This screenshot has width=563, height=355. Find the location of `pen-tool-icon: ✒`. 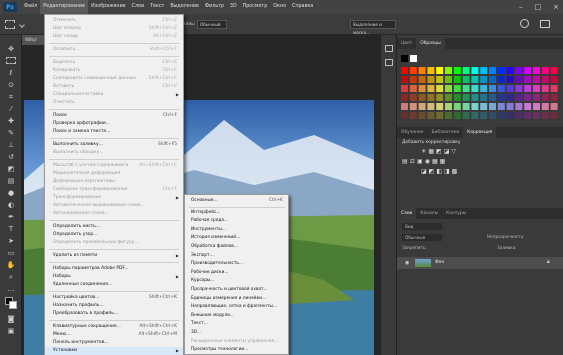

pen-tool-icon: ✒ is located at coordinates (11, 217).